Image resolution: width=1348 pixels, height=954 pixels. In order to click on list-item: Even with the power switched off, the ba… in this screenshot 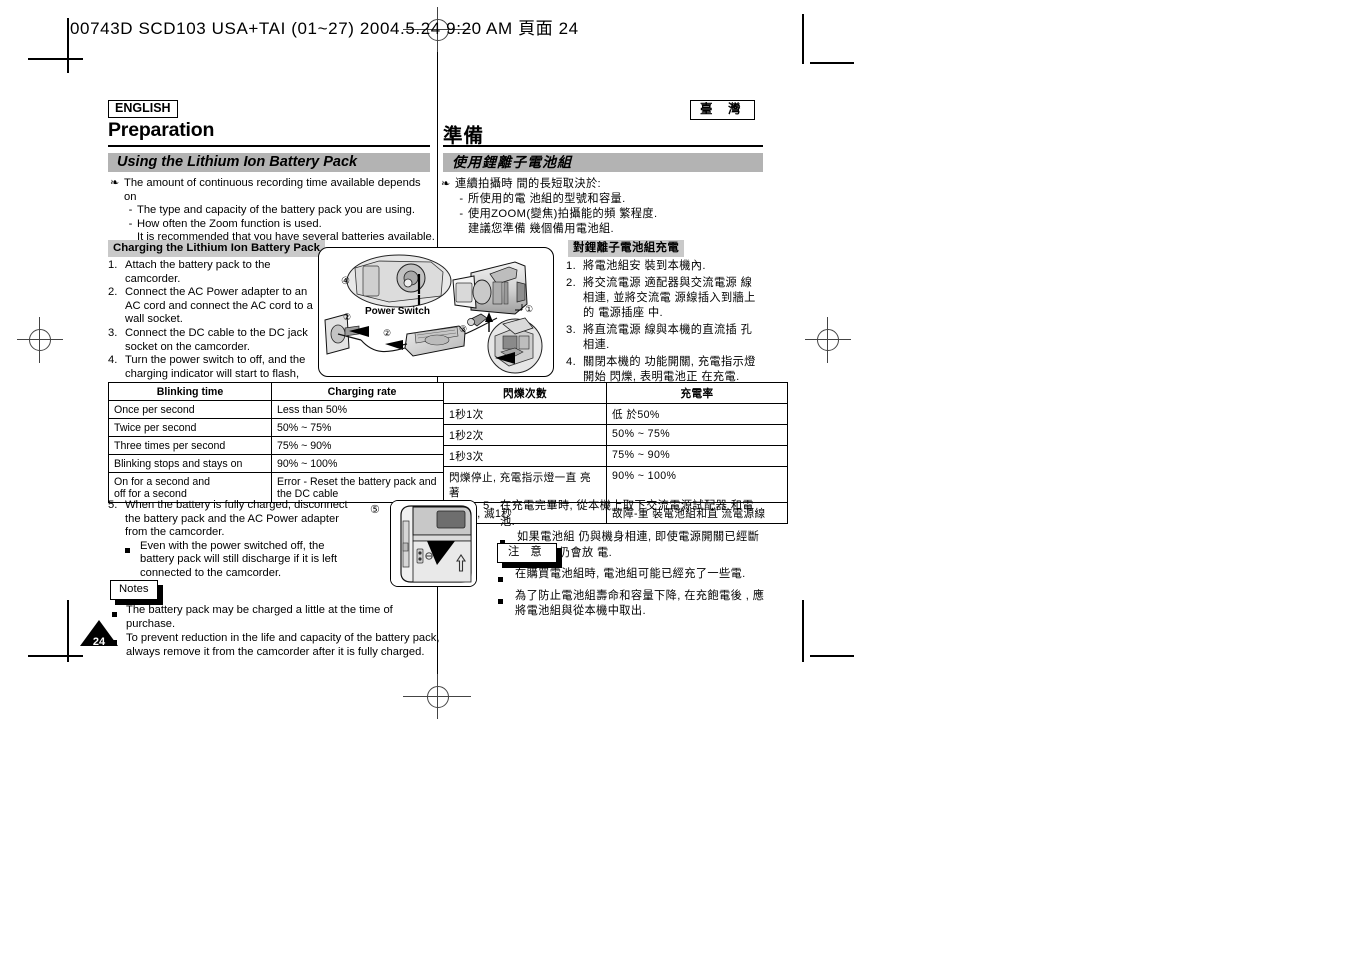, I will do `click(230, 560)`.